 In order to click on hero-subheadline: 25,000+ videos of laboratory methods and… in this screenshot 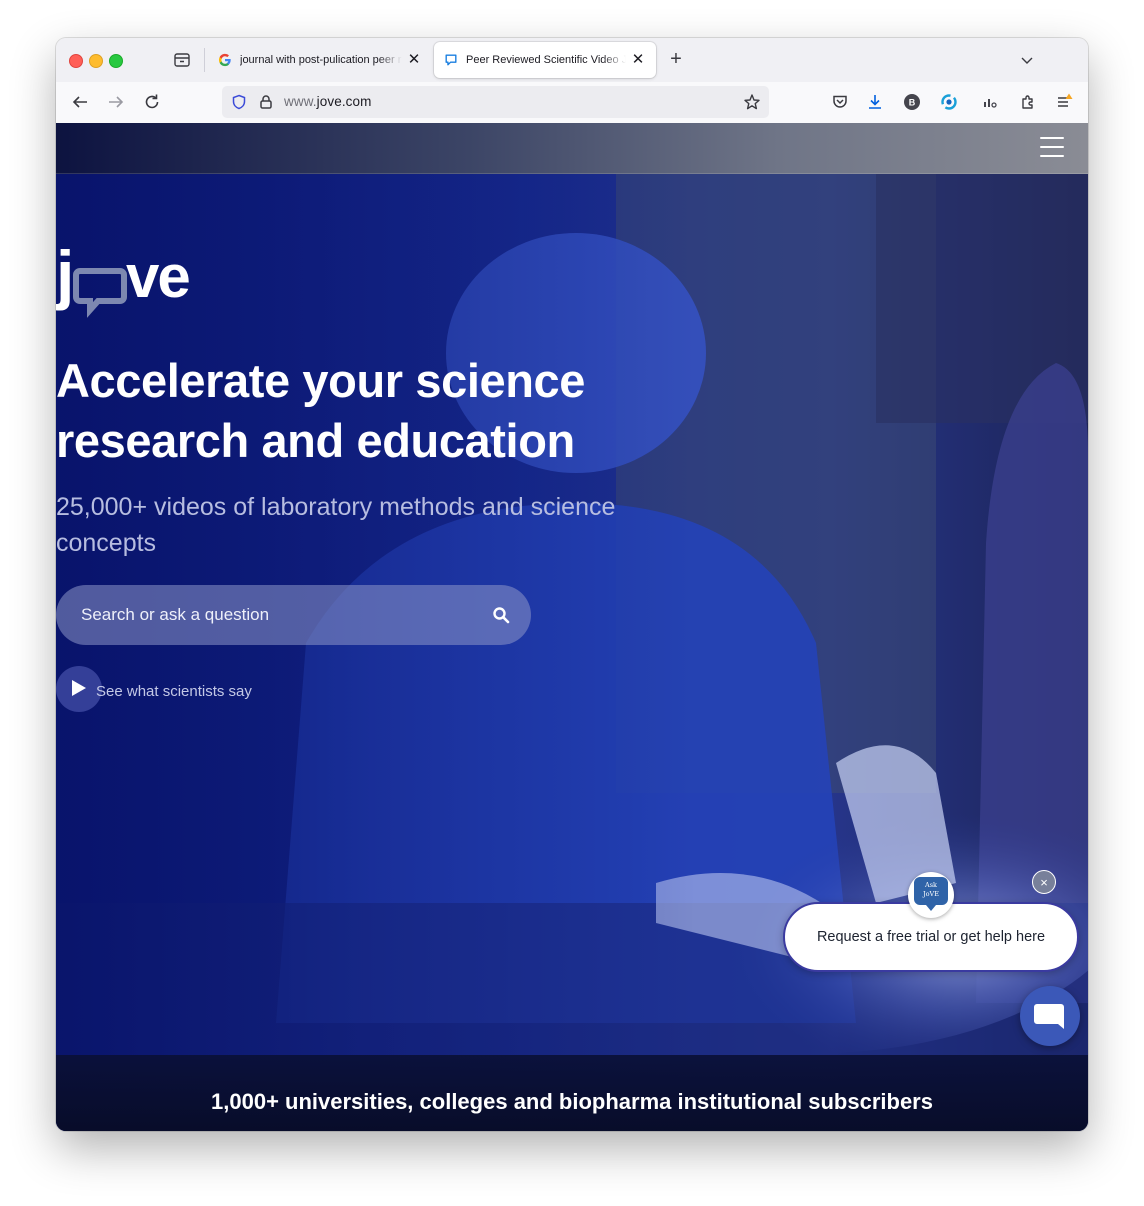, I will do `click(336, 525)`.